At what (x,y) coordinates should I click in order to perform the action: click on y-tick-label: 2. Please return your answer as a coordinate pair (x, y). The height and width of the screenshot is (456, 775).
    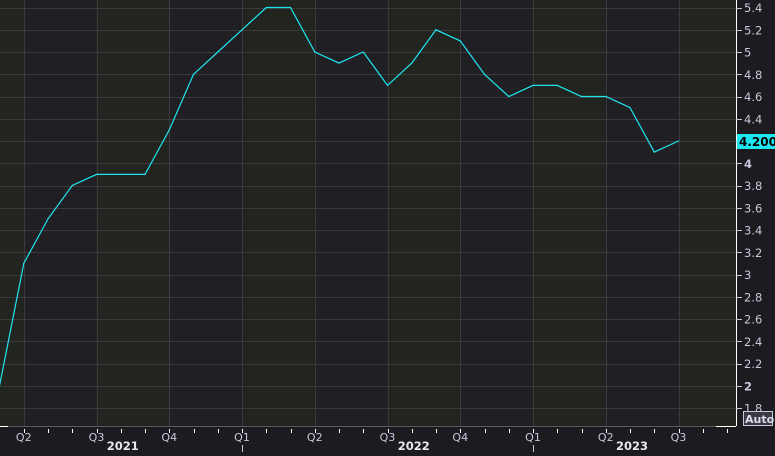
    Looking at the image, I should click on (748, 386).